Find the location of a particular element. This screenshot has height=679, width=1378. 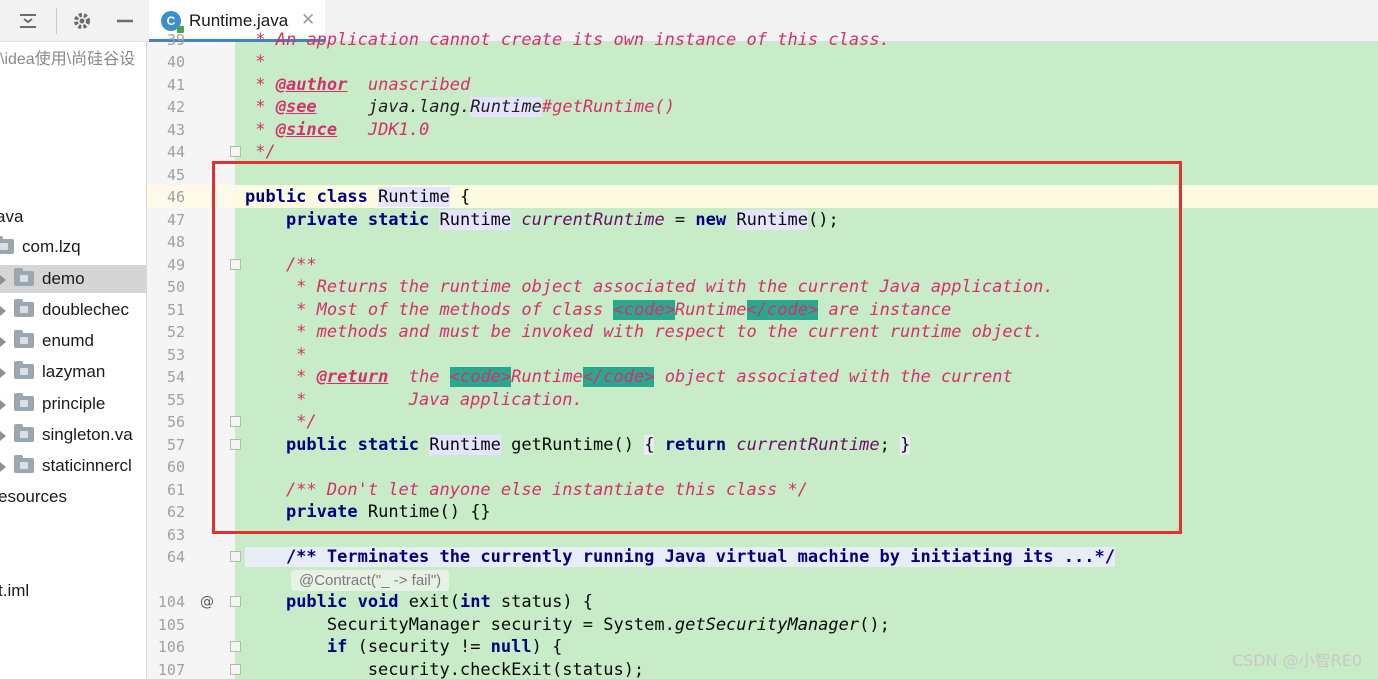

tree-item-label: ava is located at coordinates (12, 216).